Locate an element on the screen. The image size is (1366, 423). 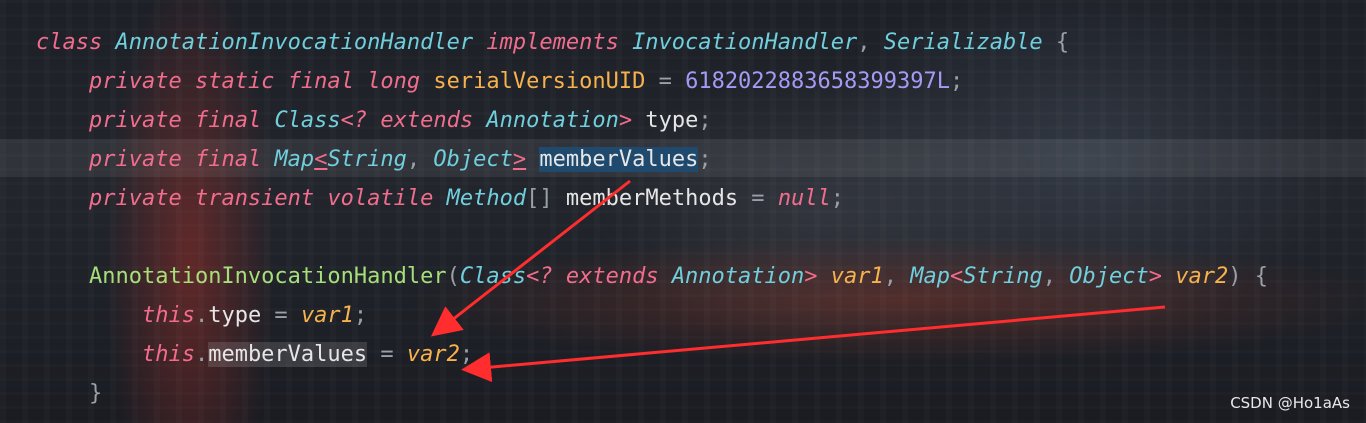
watermark: CSDN @Ho1aAs is located at coordinates (1290, 403).